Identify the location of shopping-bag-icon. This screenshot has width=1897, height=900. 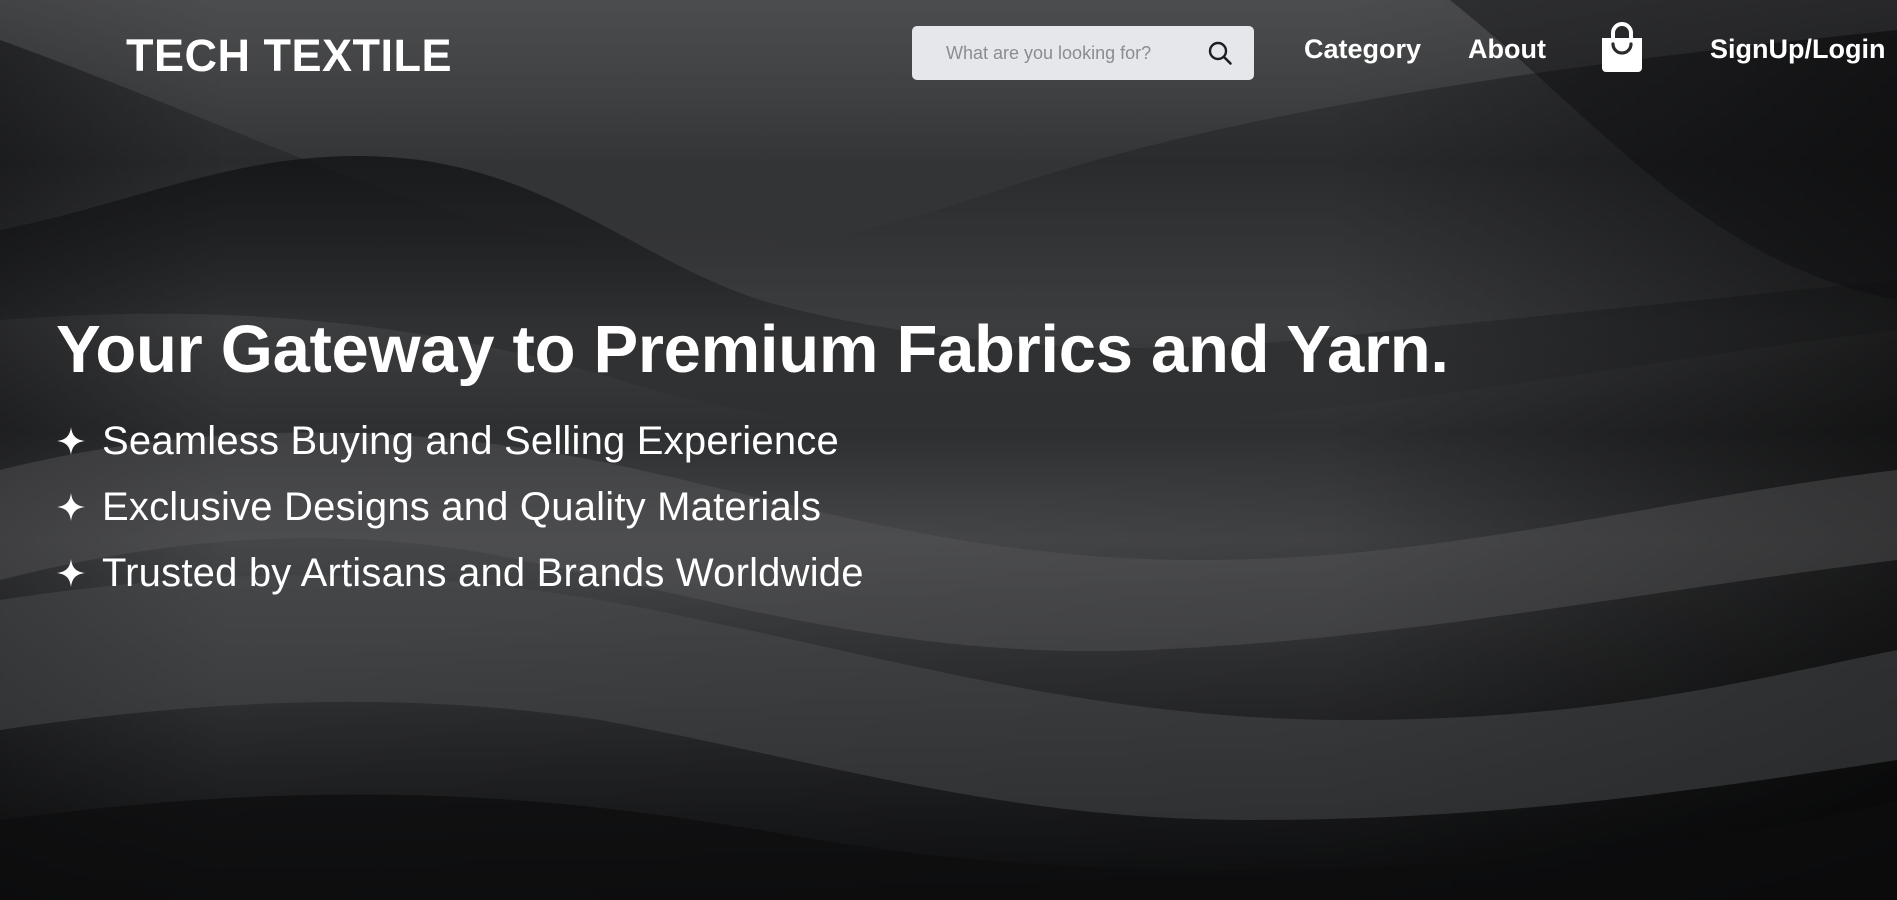
(1622, 48).